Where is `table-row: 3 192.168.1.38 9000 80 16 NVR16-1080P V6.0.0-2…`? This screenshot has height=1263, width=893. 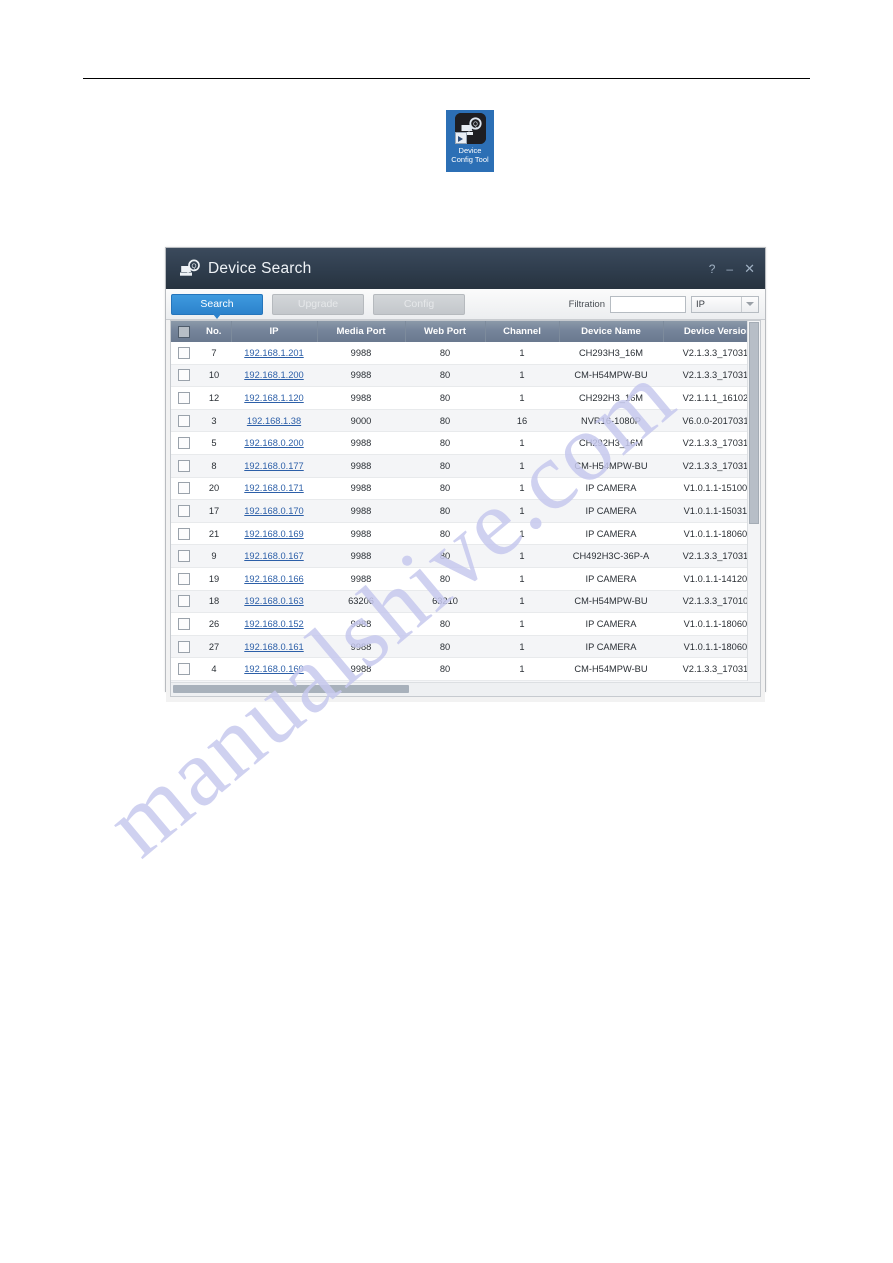
table-row: 3 192.168.1.38 9000 80 16 NVR16-1080P V6.0.0-2… is located at coordinates (465, 421).